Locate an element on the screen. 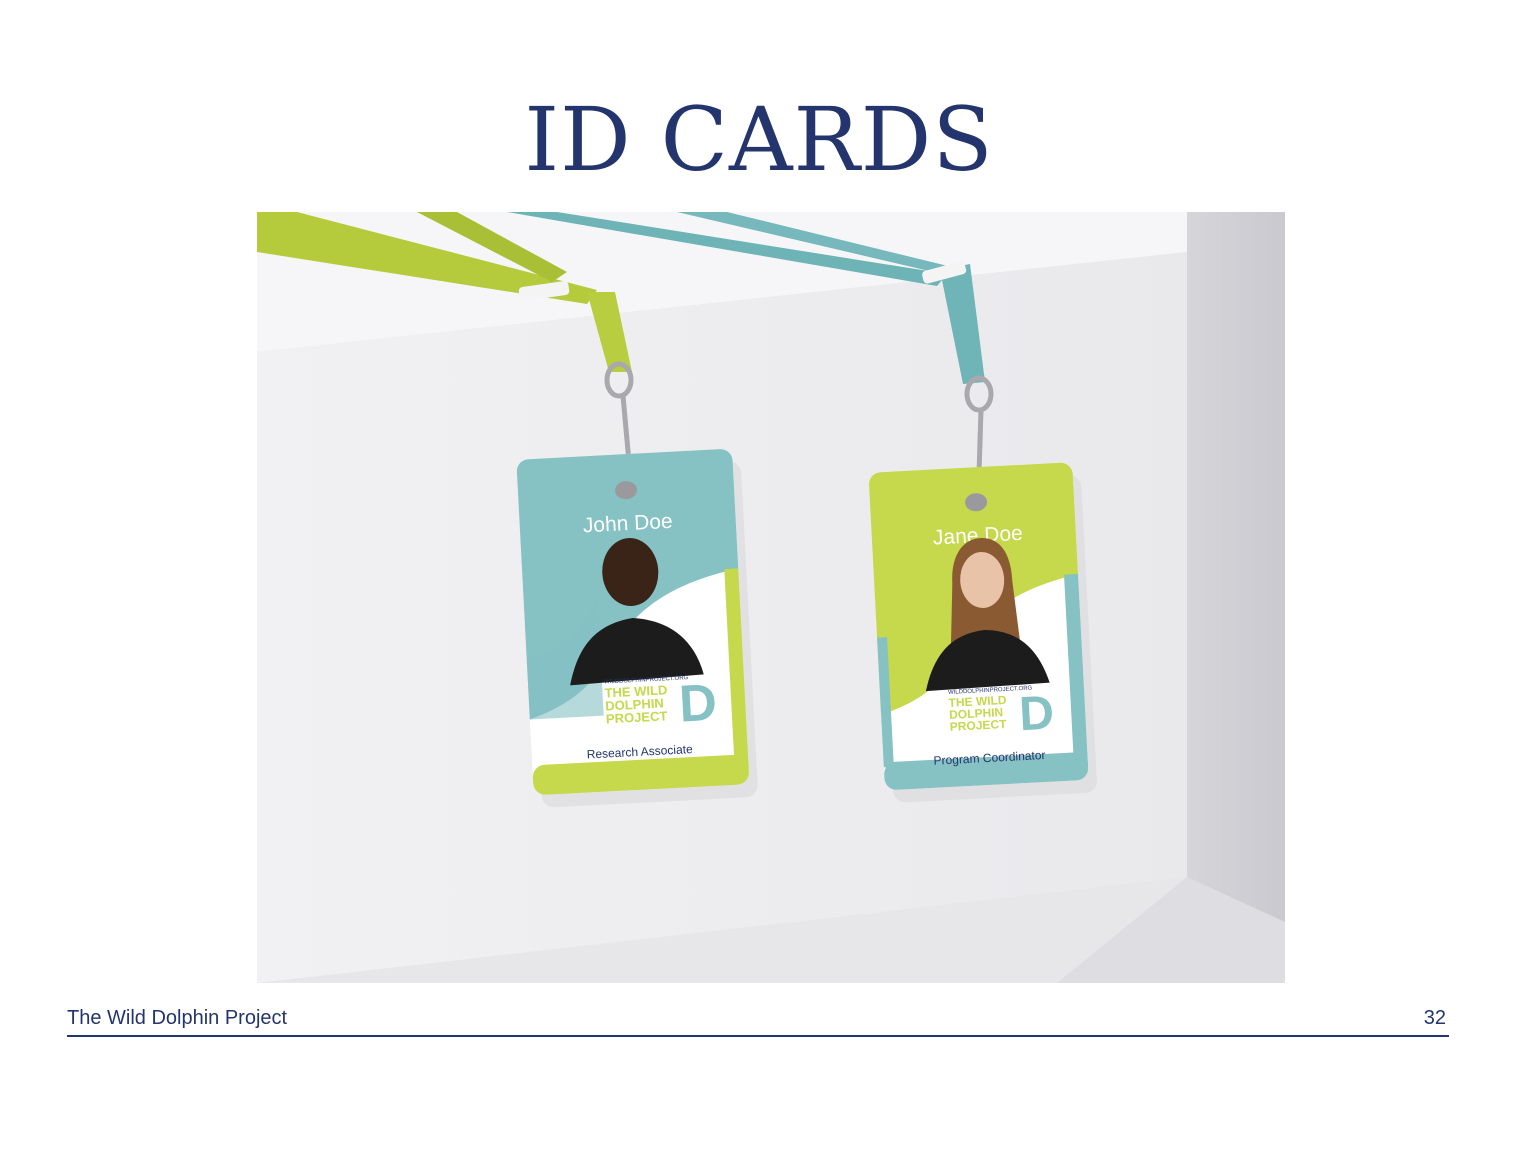 Image resolution: width=1518 pixels, height=1172 pixels. page-title: ID CARDS is located at coordinates (759, 139).